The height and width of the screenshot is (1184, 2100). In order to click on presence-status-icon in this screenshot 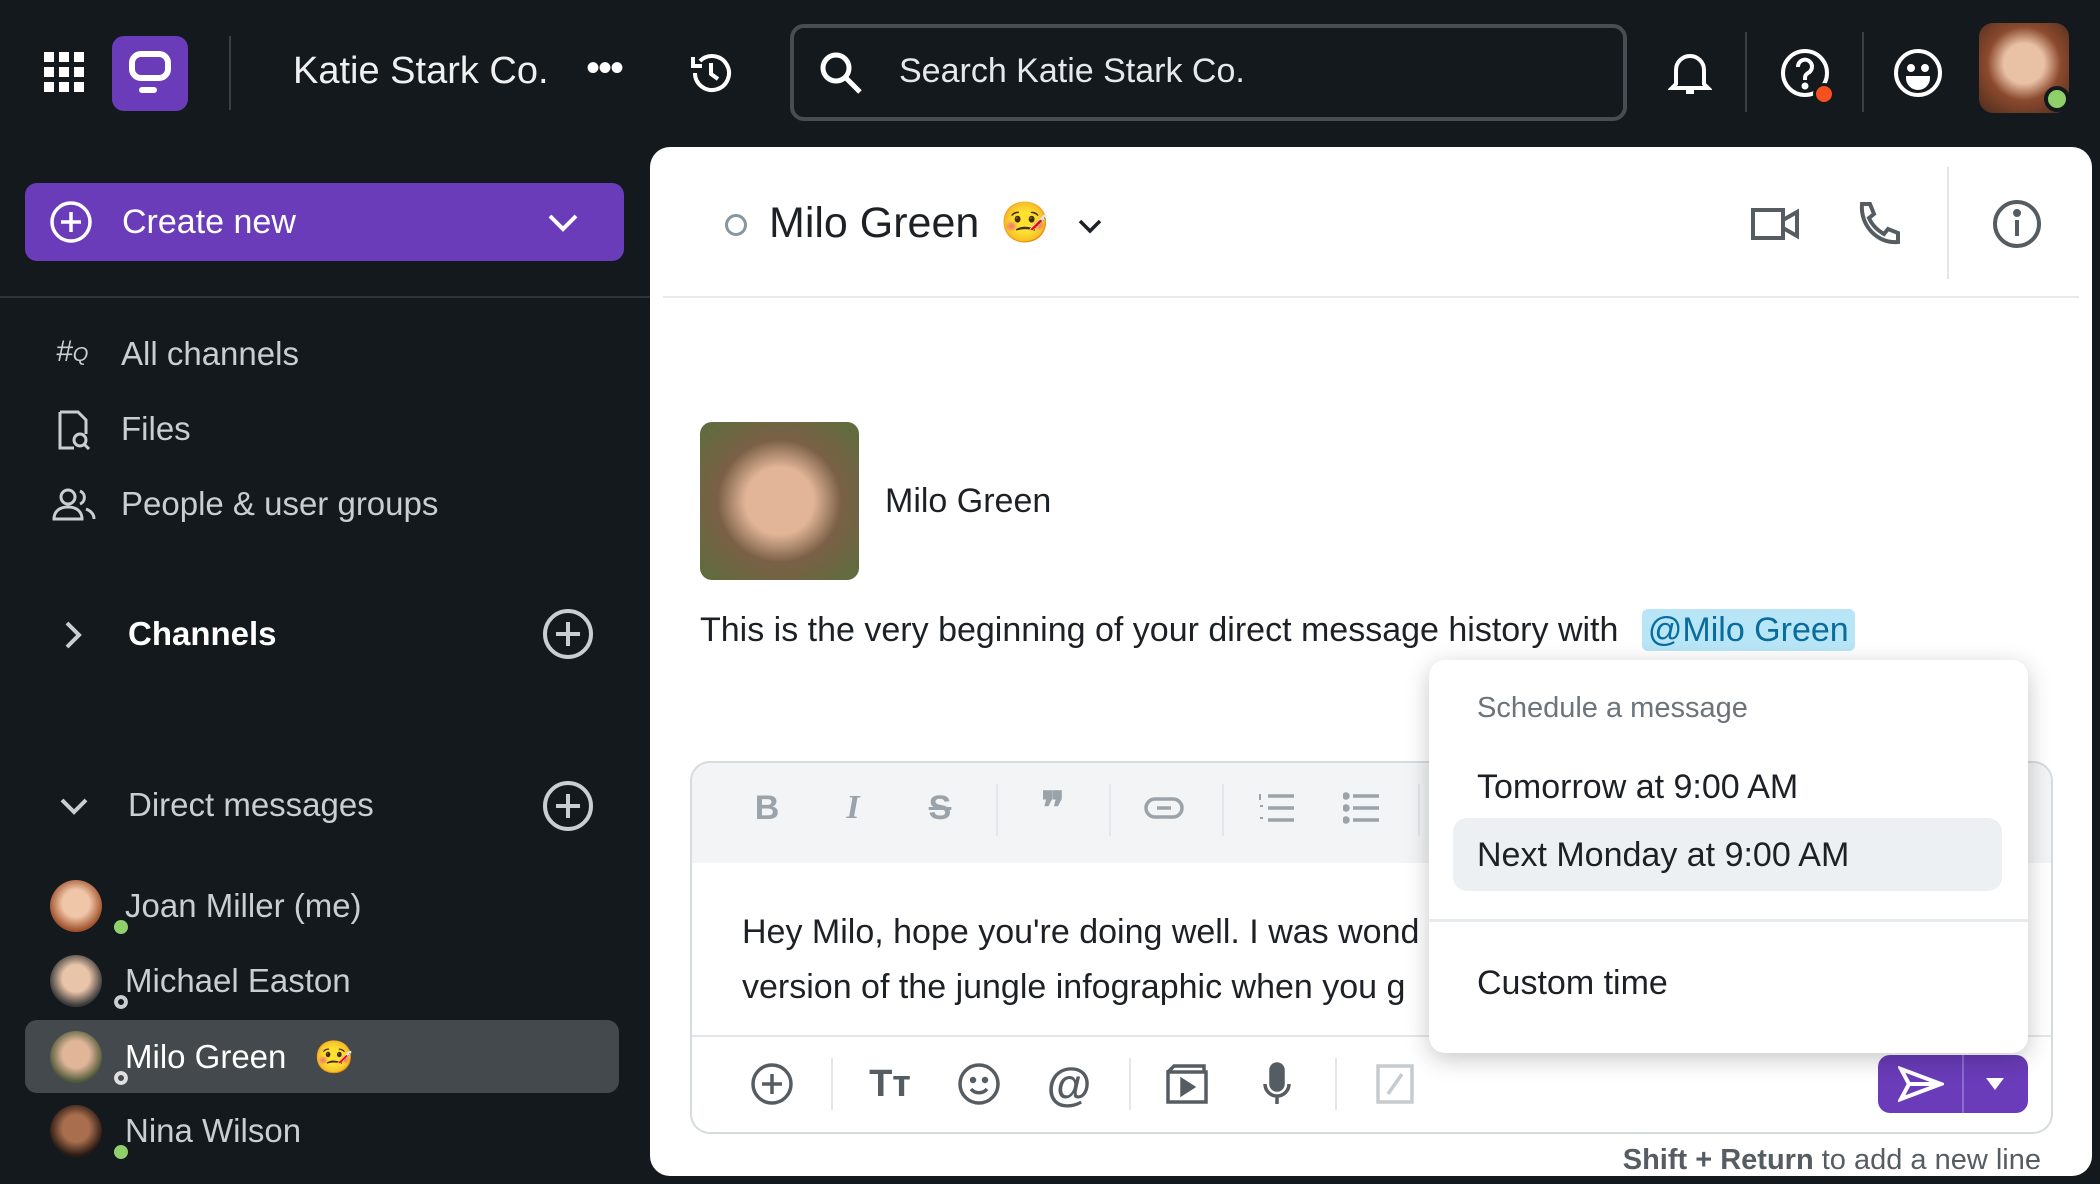, I will do `click(736, 225)`.